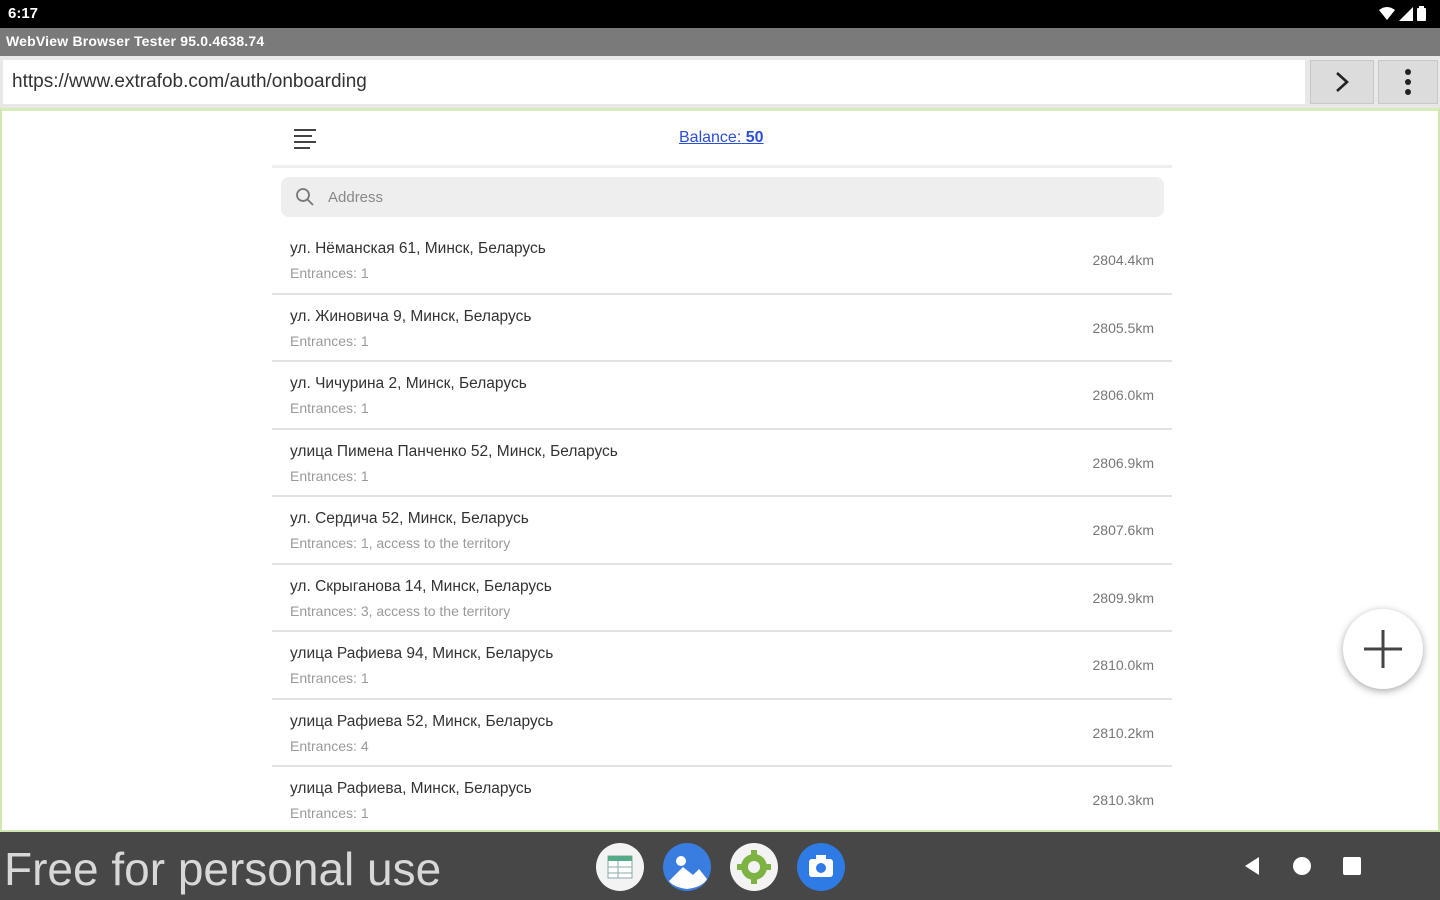  I want to click on address-distance: 2804.4km, so click(1123, 260).